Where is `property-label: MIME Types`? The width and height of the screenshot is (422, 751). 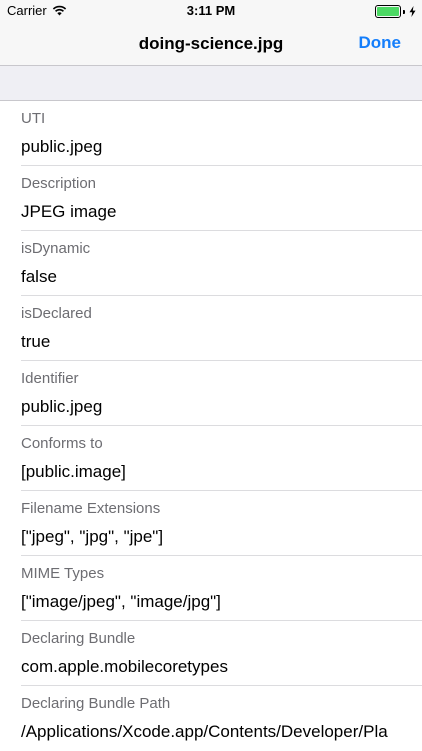
property-label: MIME Types is located at coordinates (63, 573).